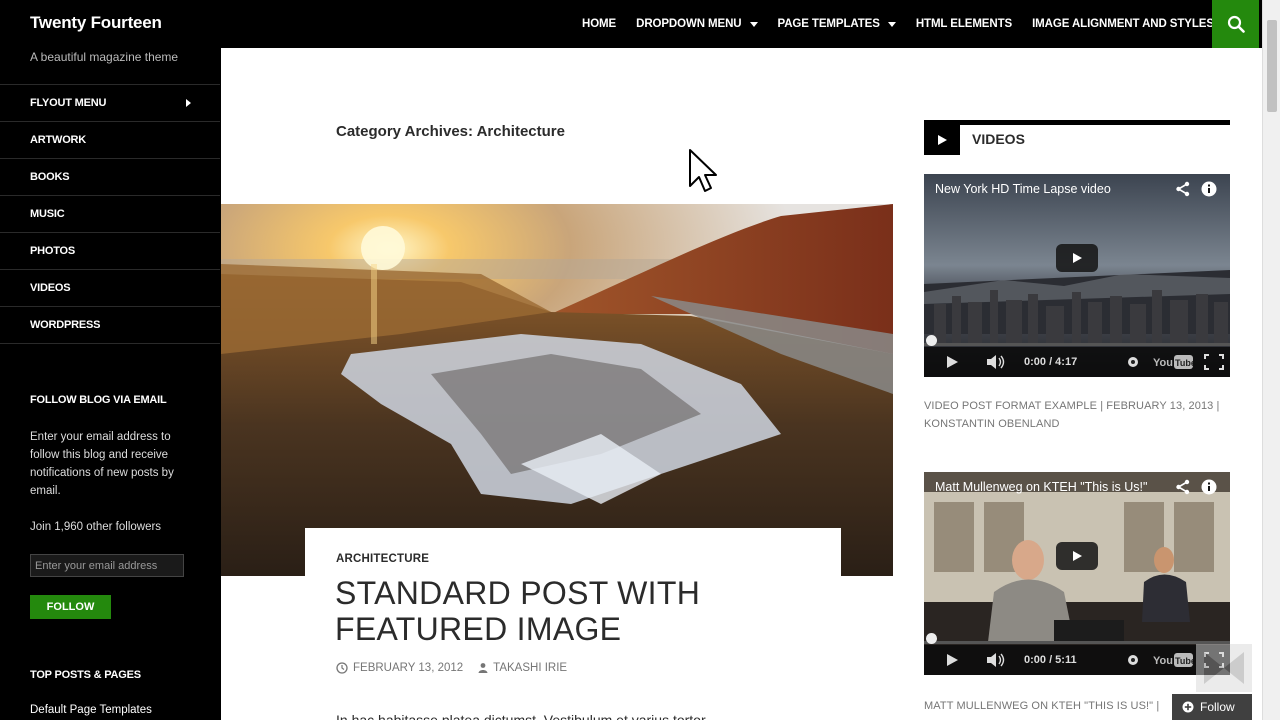  Describe the element at coordinates (107, 565) in the screenshot. I see `email-field` at that location.